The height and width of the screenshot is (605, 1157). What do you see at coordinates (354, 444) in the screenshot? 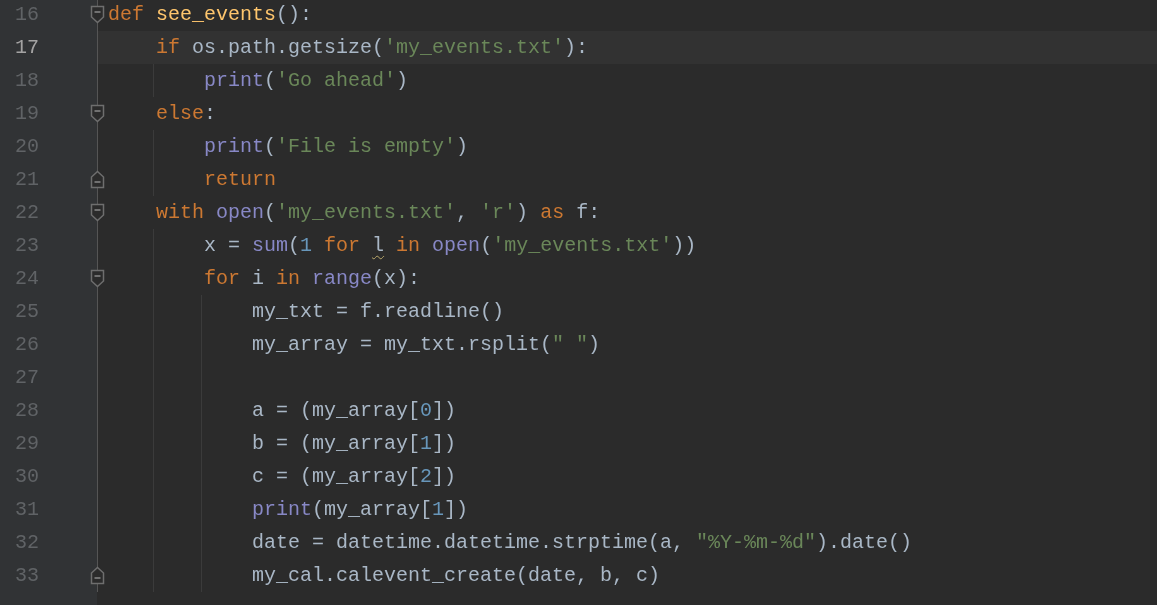
I see `code-line: b = (my_array[1])` at bounding box center [354, 444].